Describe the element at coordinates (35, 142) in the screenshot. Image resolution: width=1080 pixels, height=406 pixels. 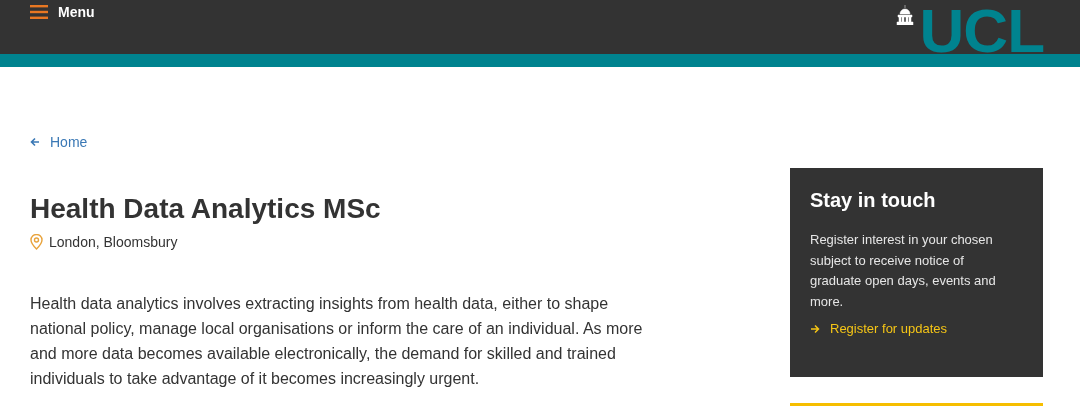
I see `arrow-left-icon` at that location.